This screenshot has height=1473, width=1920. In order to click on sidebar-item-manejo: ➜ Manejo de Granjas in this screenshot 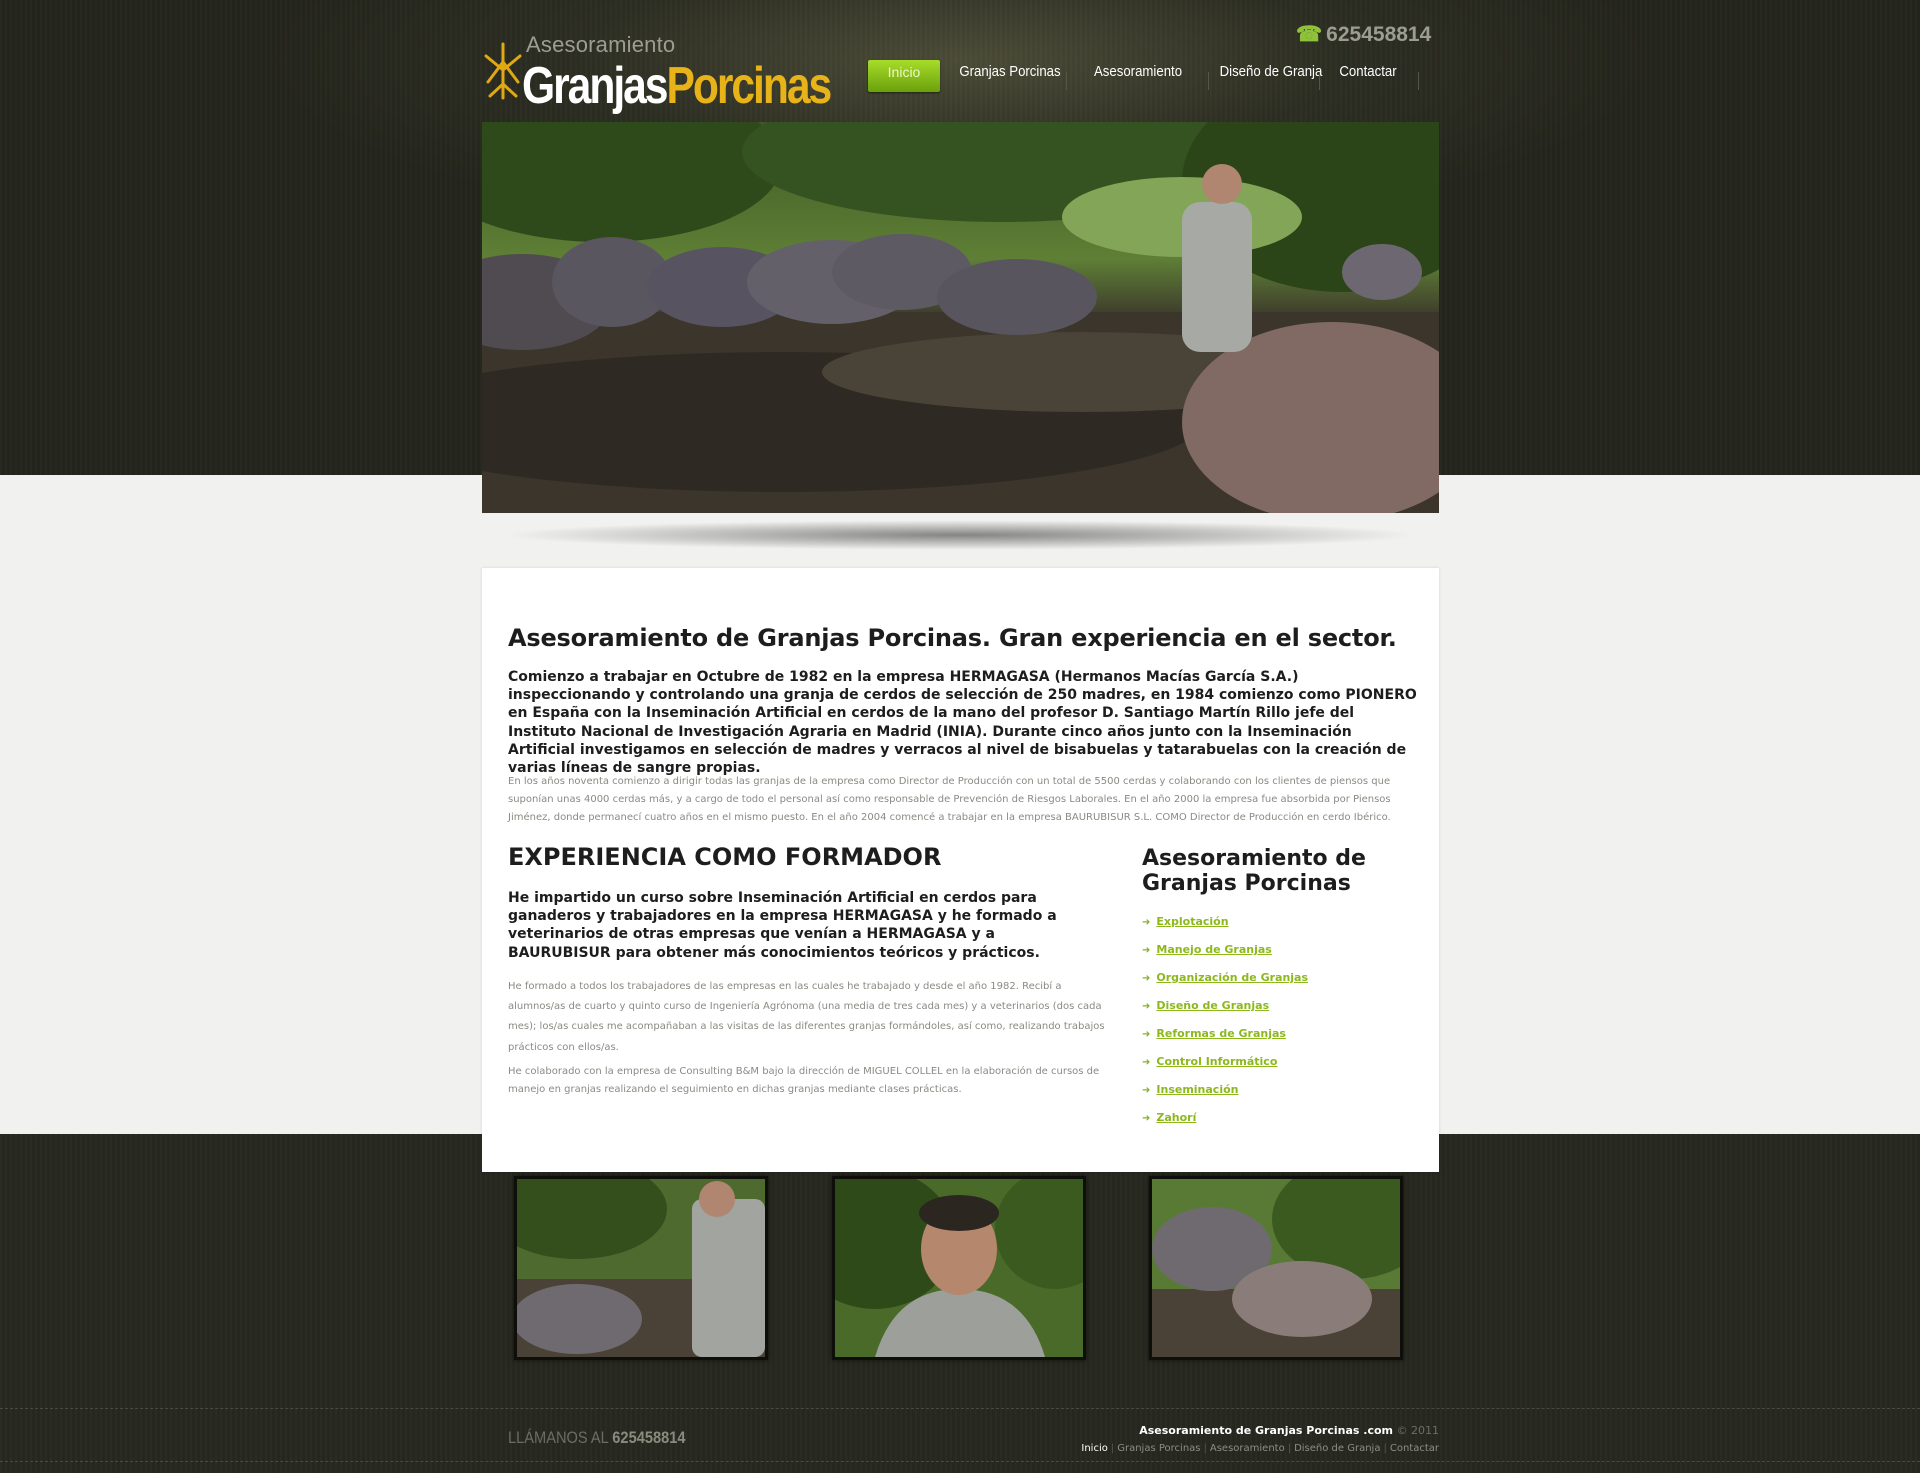, I will do `click(1282, 956)`.